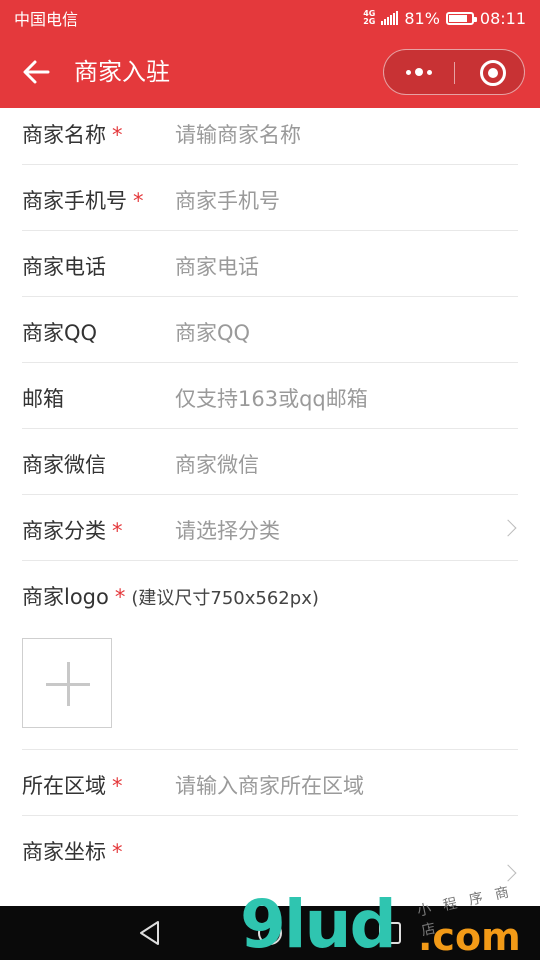  I want to click on region-input: 请输入商家所在区域, so click(269, 785).